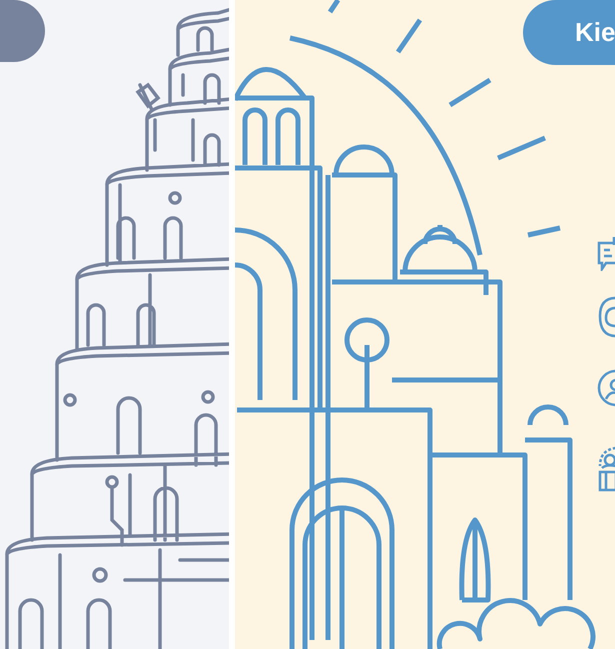 The height and width of the screenshot is (649, 615). Describe the element at coordinates (569, 32) in the screenshot. I see `language-button: Kie` at that location.